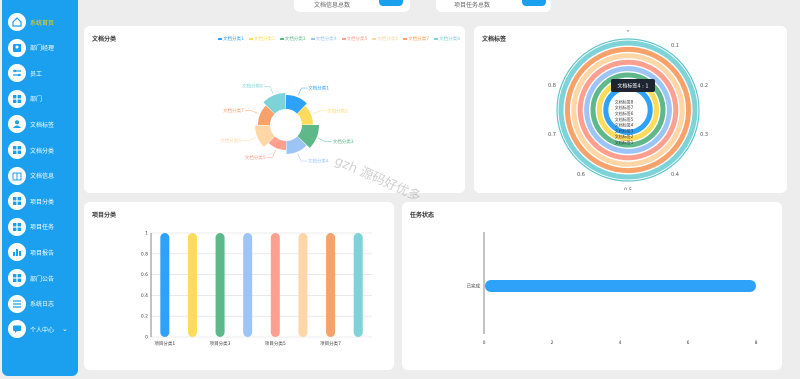  I want to click on polar-tick-label: 0.6, so click(581, 175).